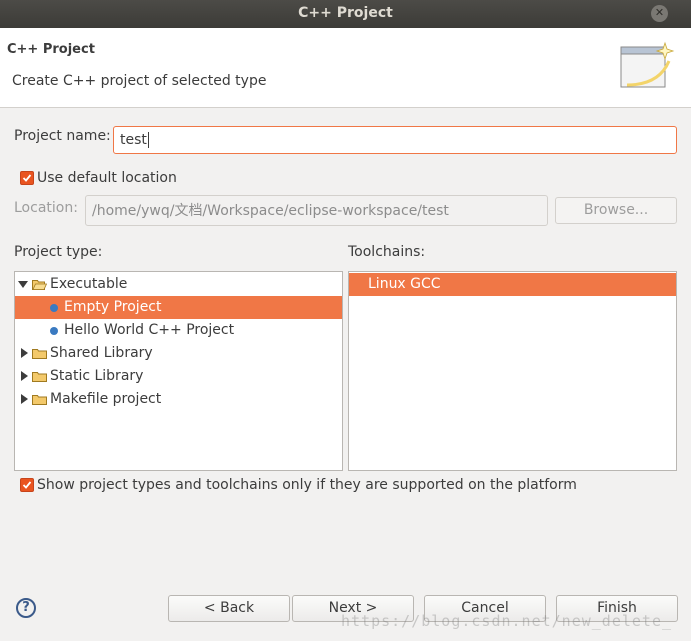 The image size is (691, 641). I want to click on help-icon: ?, so click(26, 607).